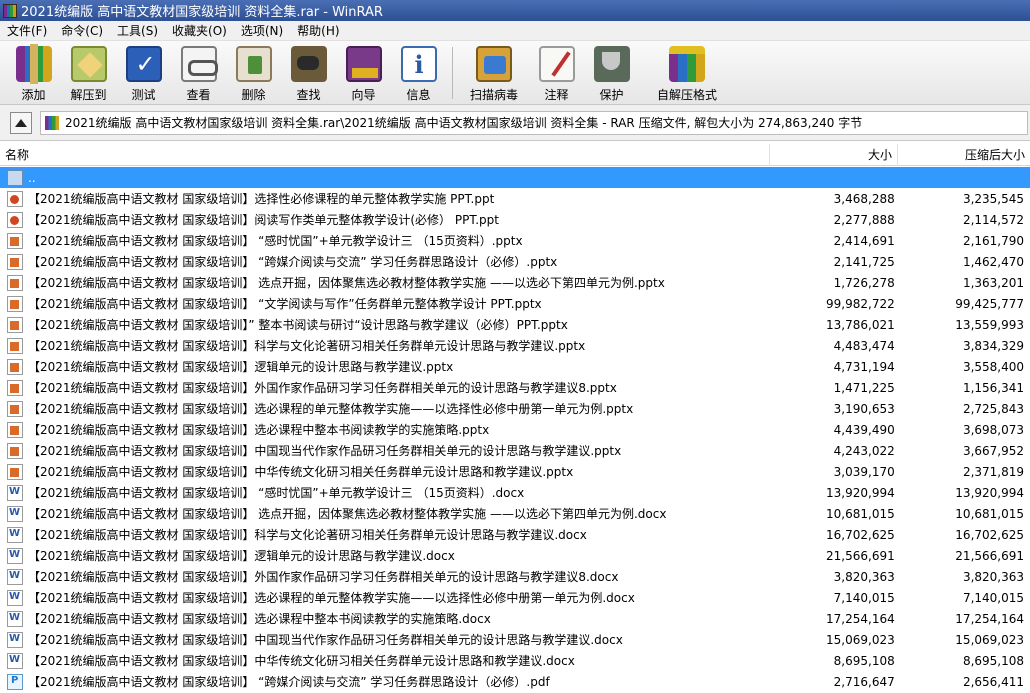  What do you see at coordinates (556, 95) in the screenshot?
I see `comment-label: 注释` at bounding box center [556, 95].